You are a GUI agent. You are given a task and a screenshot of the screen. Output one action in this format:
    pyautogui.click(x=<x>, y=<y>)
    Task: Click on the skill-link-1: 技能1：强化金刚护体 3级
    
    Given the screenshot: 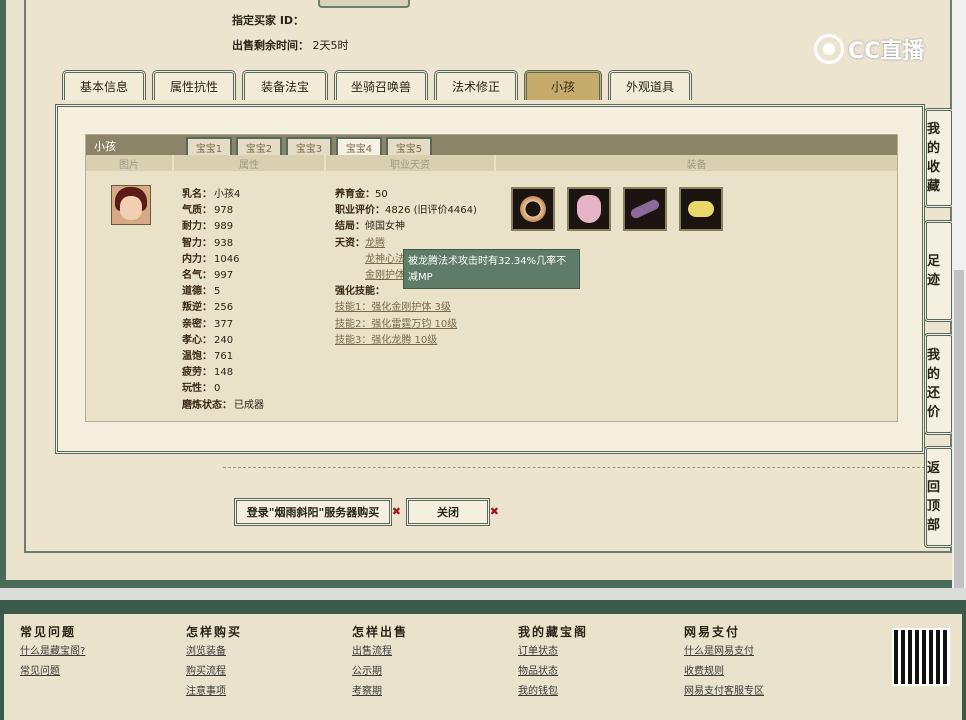 What is the action you would take?
    pyautogui.click(x=393, y=307)
    